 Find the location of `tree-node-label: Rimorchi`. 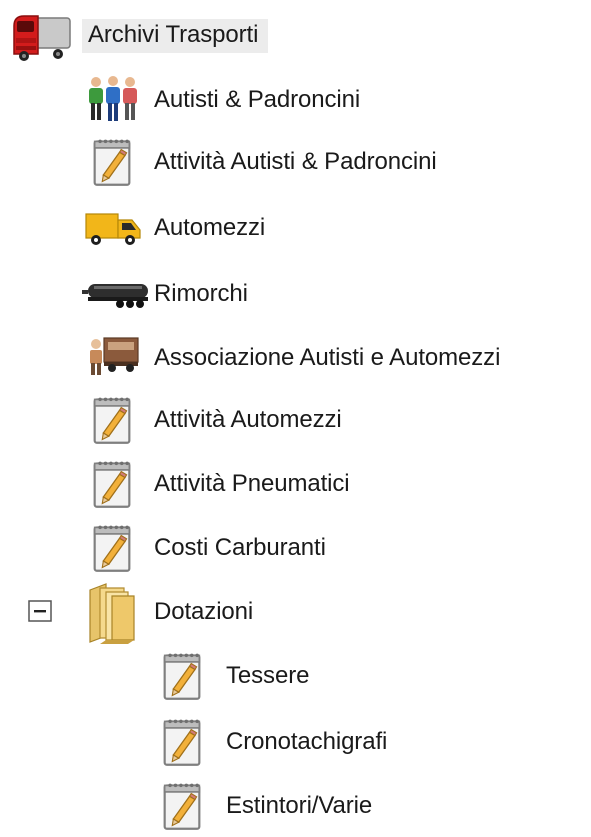

tree-node-label: Rimorchi is located at coordinates (201, 293).